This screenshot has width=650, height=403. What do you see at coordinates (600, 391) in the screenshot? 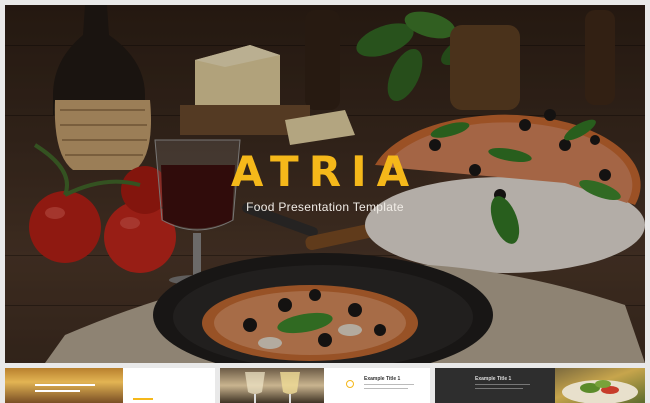
I see `salad-image` at bounding box center [600, 391].